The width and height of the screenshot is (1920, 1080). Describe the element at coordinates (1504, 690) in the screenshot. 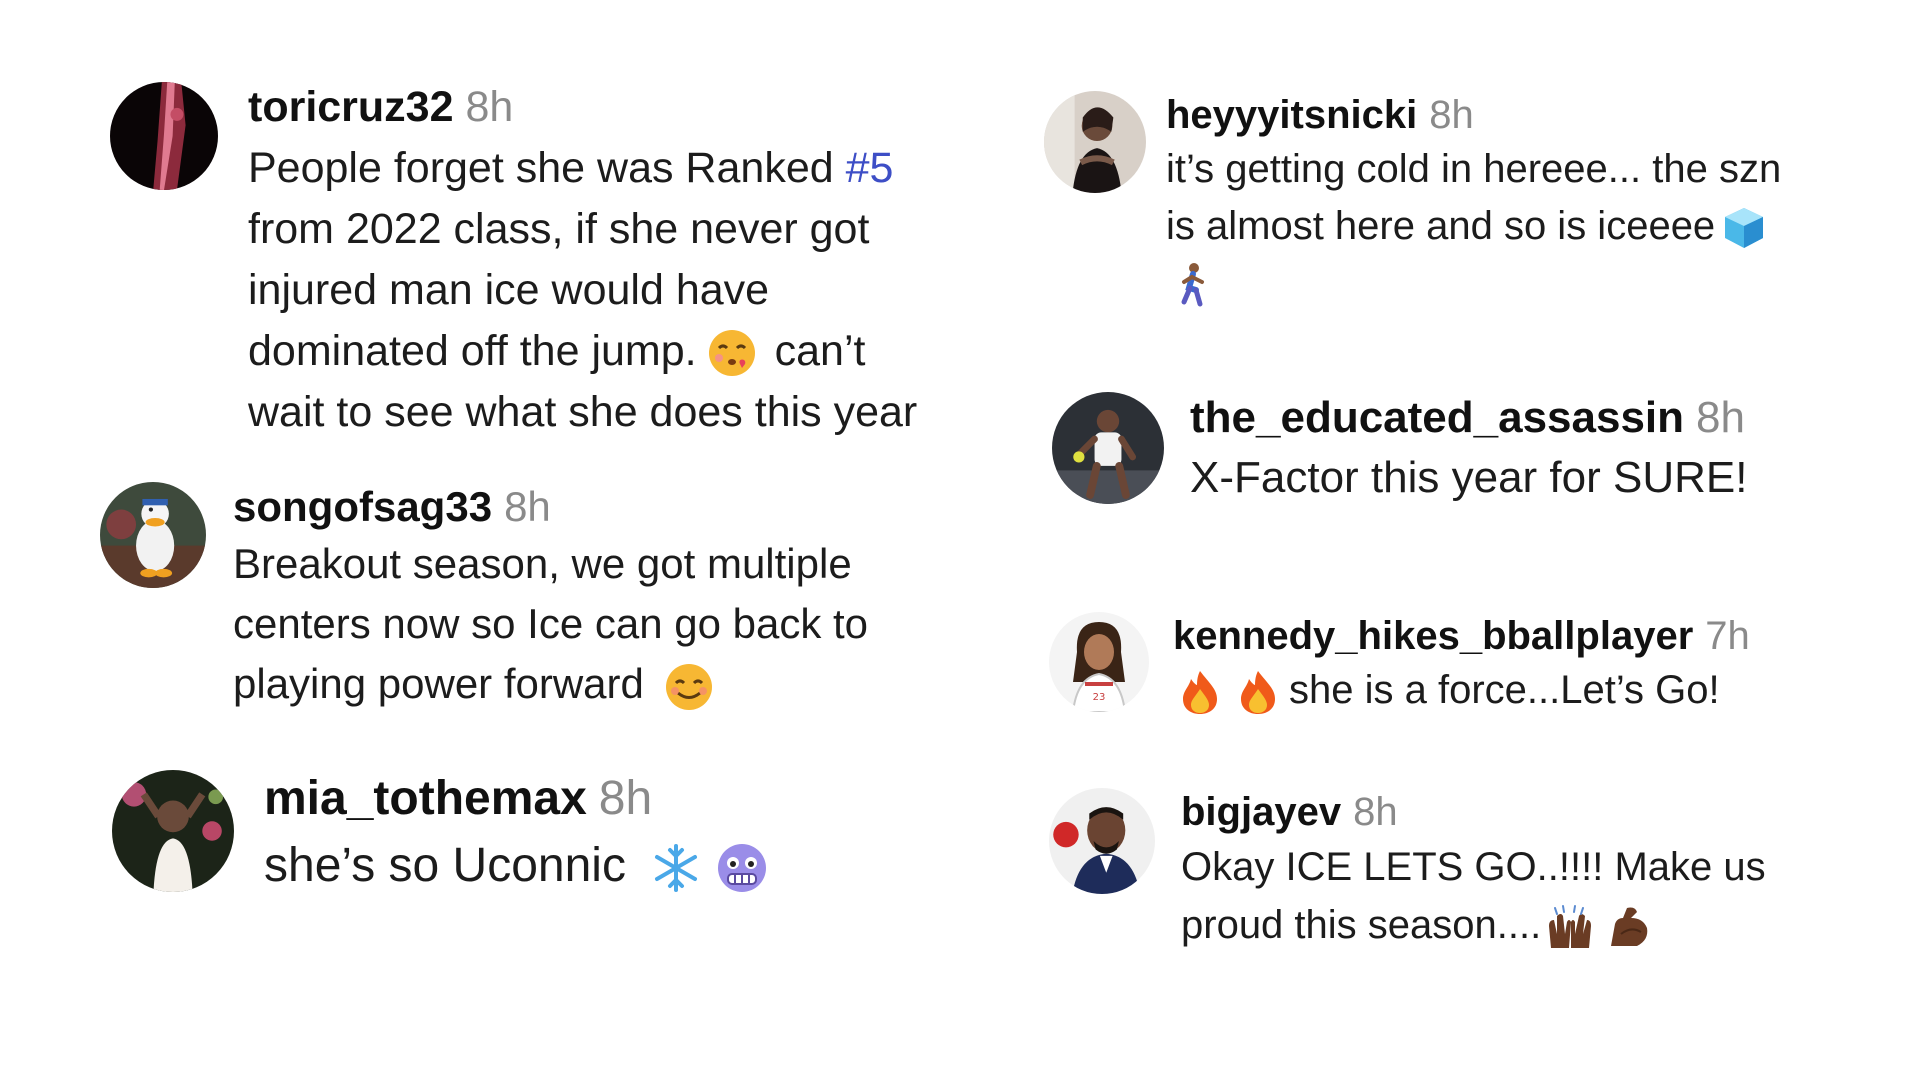

I see `comment-line: she is a force...Let’s Go!` at that location.